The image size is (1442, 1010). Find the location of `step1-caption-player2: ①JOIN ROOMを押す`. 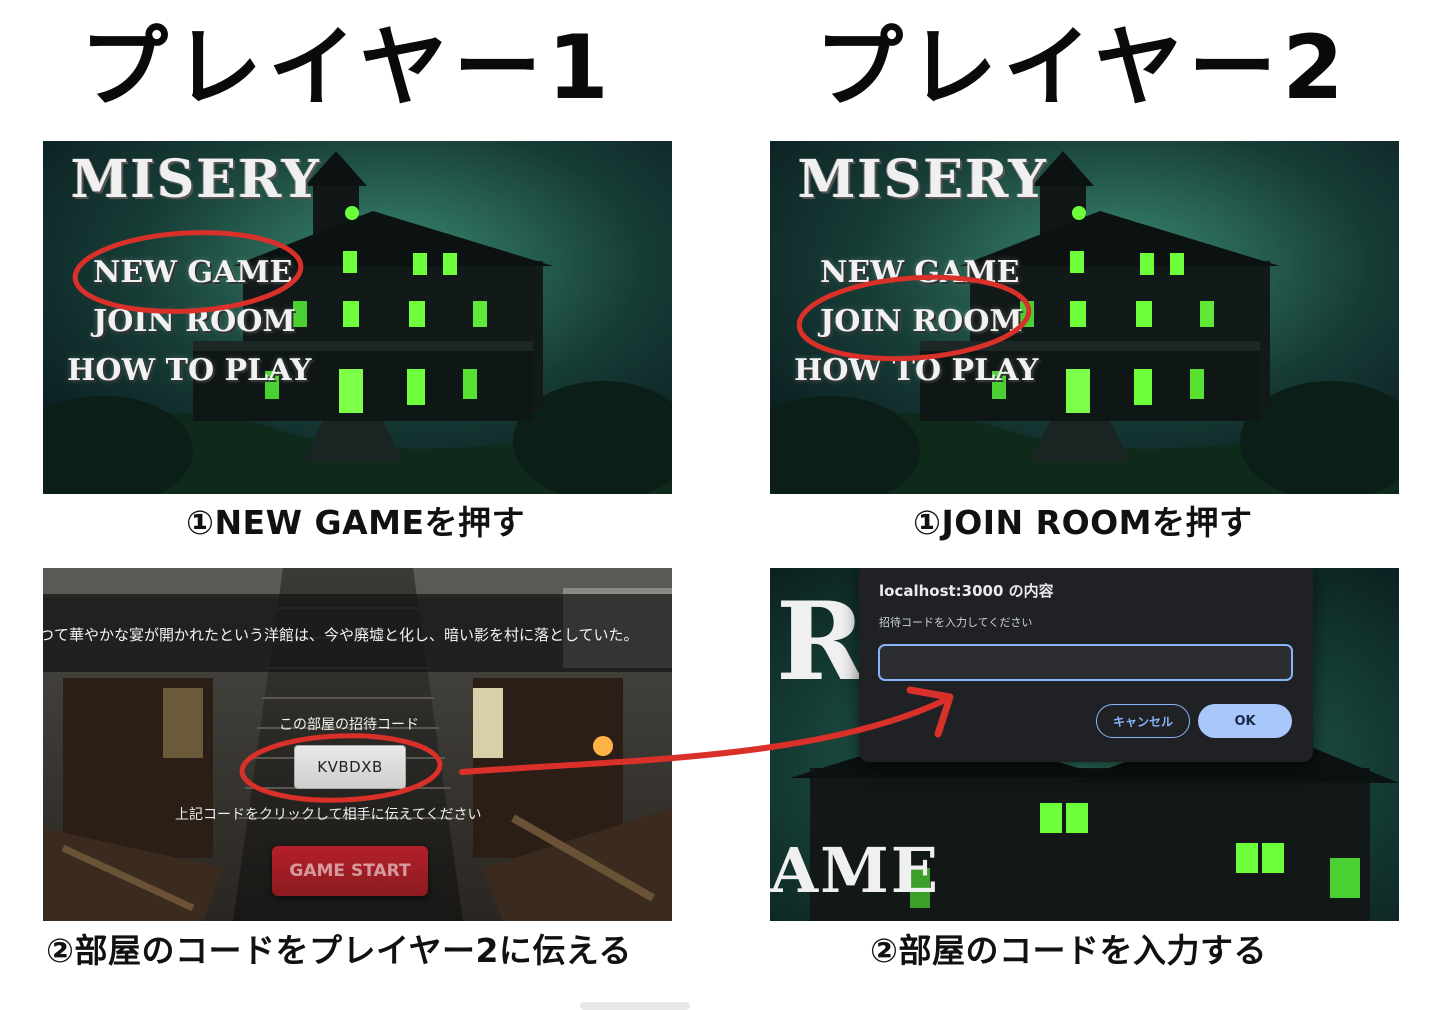

step1-caption-player2: ①JOIN ROOMを押す is located at coordinates (1083, 522).